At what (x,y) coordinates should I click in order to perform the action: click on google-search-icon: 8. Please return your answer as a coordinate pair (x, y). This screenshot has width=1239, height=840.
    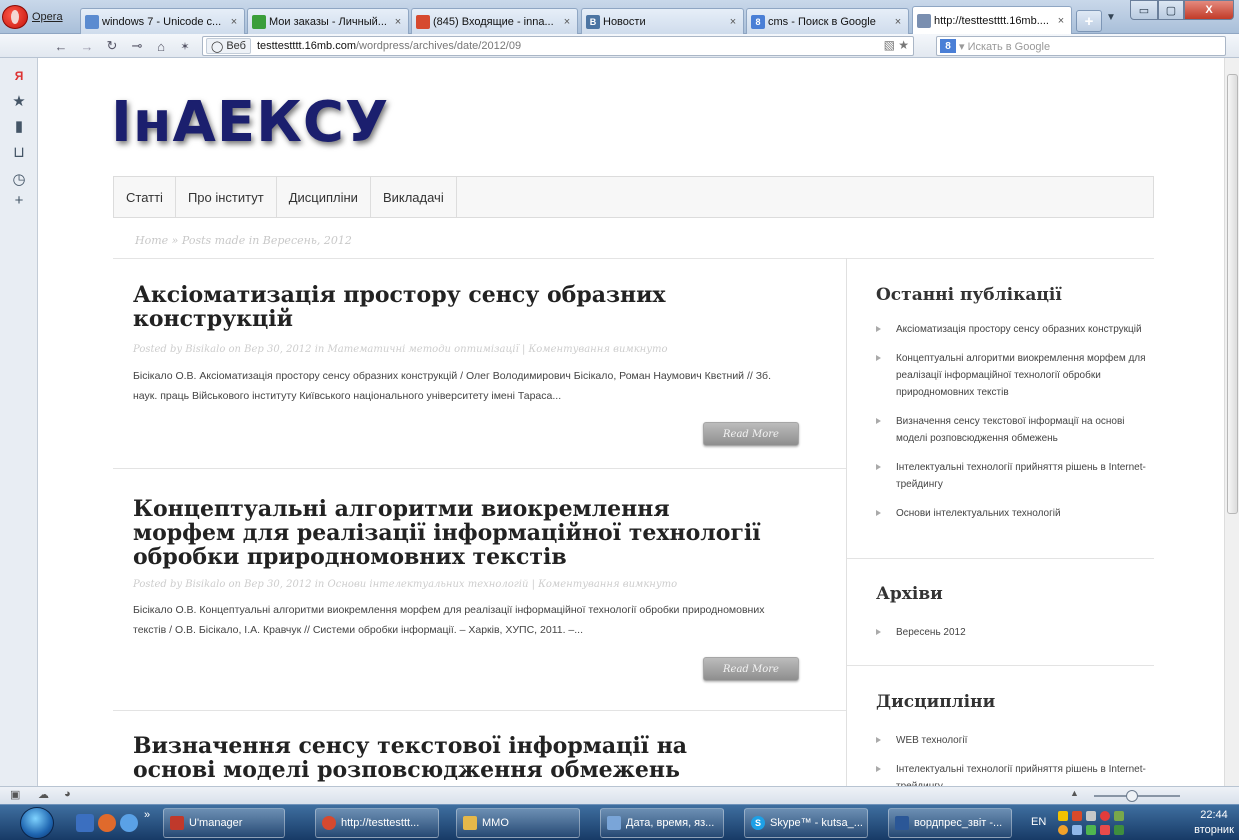
    Looking at the image, I should click on (948, 46).